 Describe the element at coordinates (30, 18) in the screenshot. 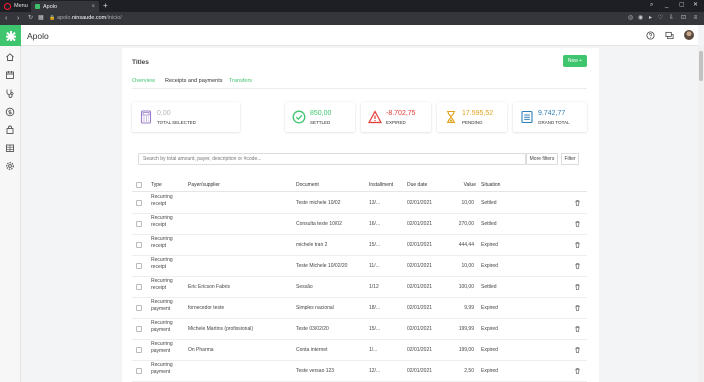

I see `reload-icon: ↻` at that location.